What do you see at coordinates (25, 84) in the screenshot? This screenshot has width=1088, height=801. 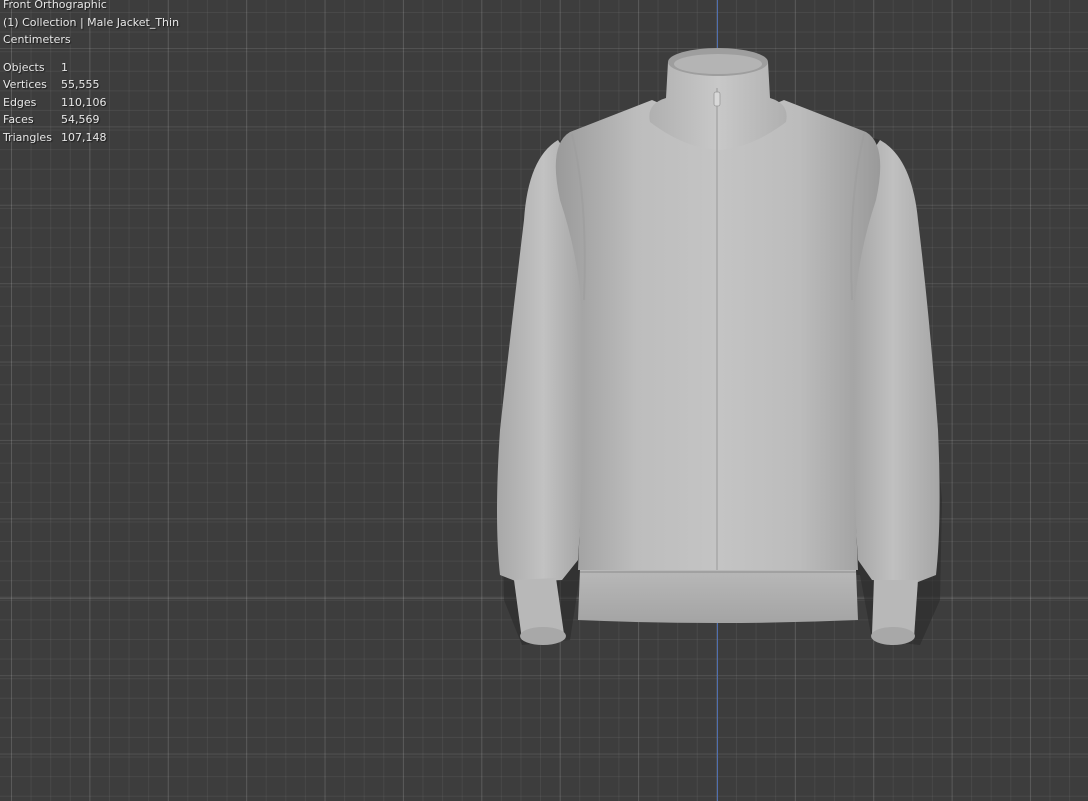 I see `stat-label: Vertices` at bounding box center [25, 84].